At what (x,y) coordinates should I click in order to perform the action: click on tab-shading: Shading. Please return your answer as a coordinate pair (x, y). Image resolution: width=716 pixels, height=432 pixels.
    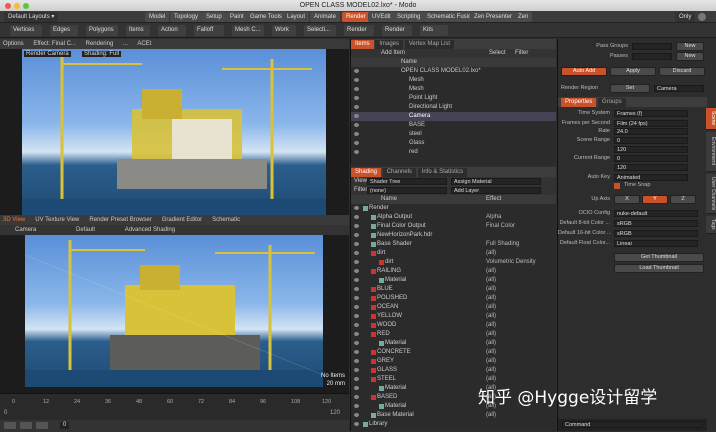
    Looking at the image, I should click on (366, 172).